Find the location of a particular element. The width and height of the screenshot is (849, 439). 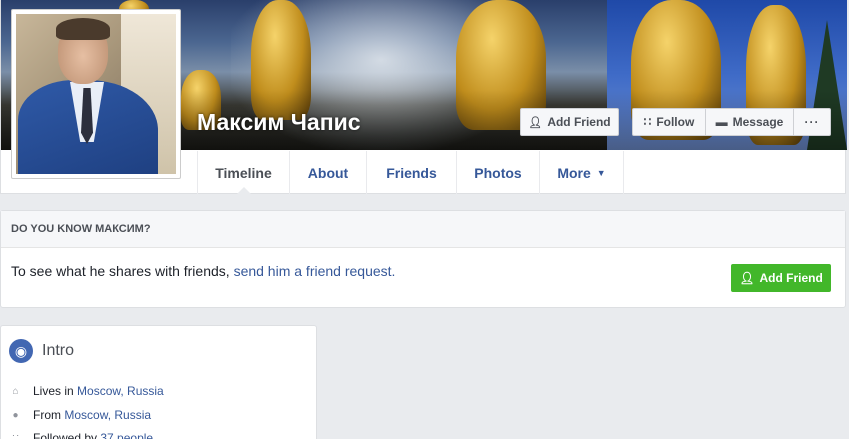

lives-in-link: Moscow, Russia is located at coordinates (120, 391).